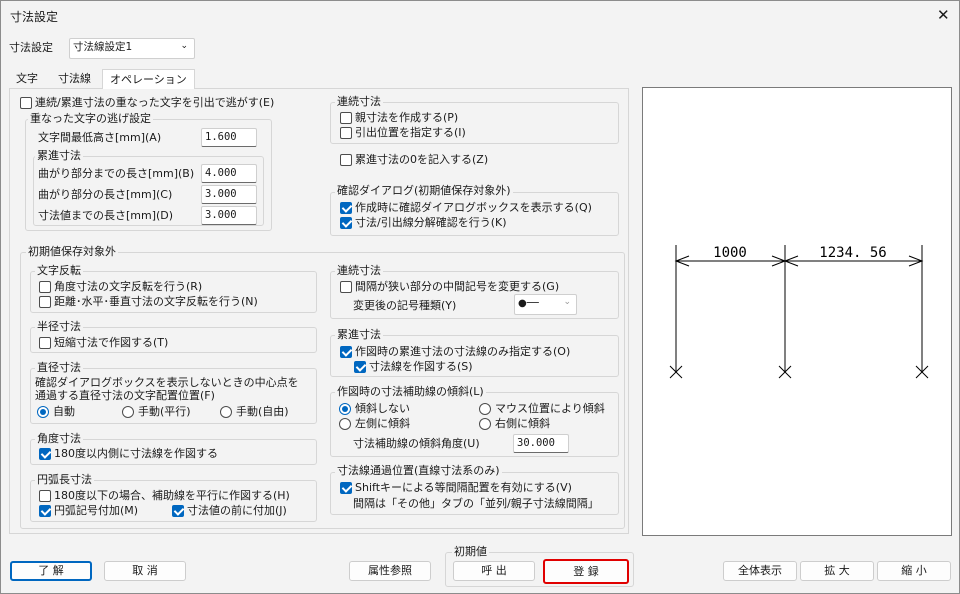 The width and height of the screenshot is (960, 594). What do you see at coordinates (26, 103) in the screenshot?
I see `escape-text-checkbox` at bounding box center [26, 103].